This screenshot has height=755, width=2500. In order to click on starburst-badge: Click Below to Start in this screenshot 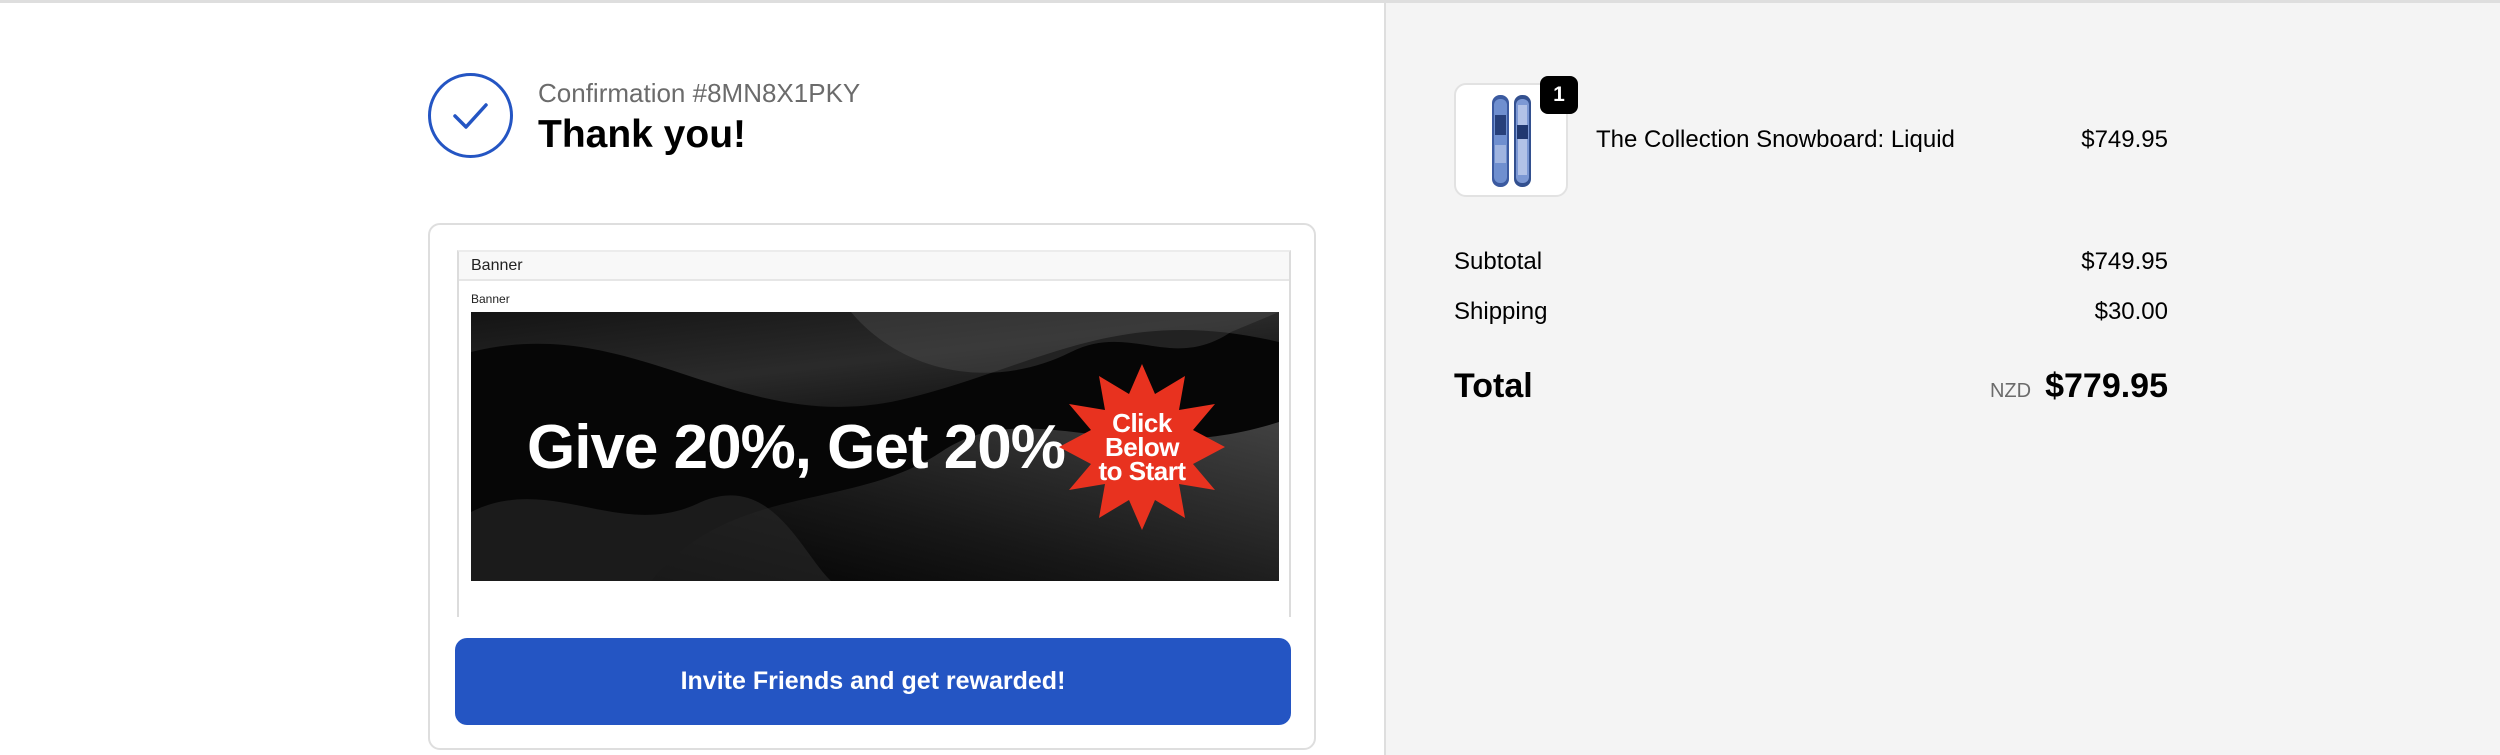, I will do `click(1142, 447)`.